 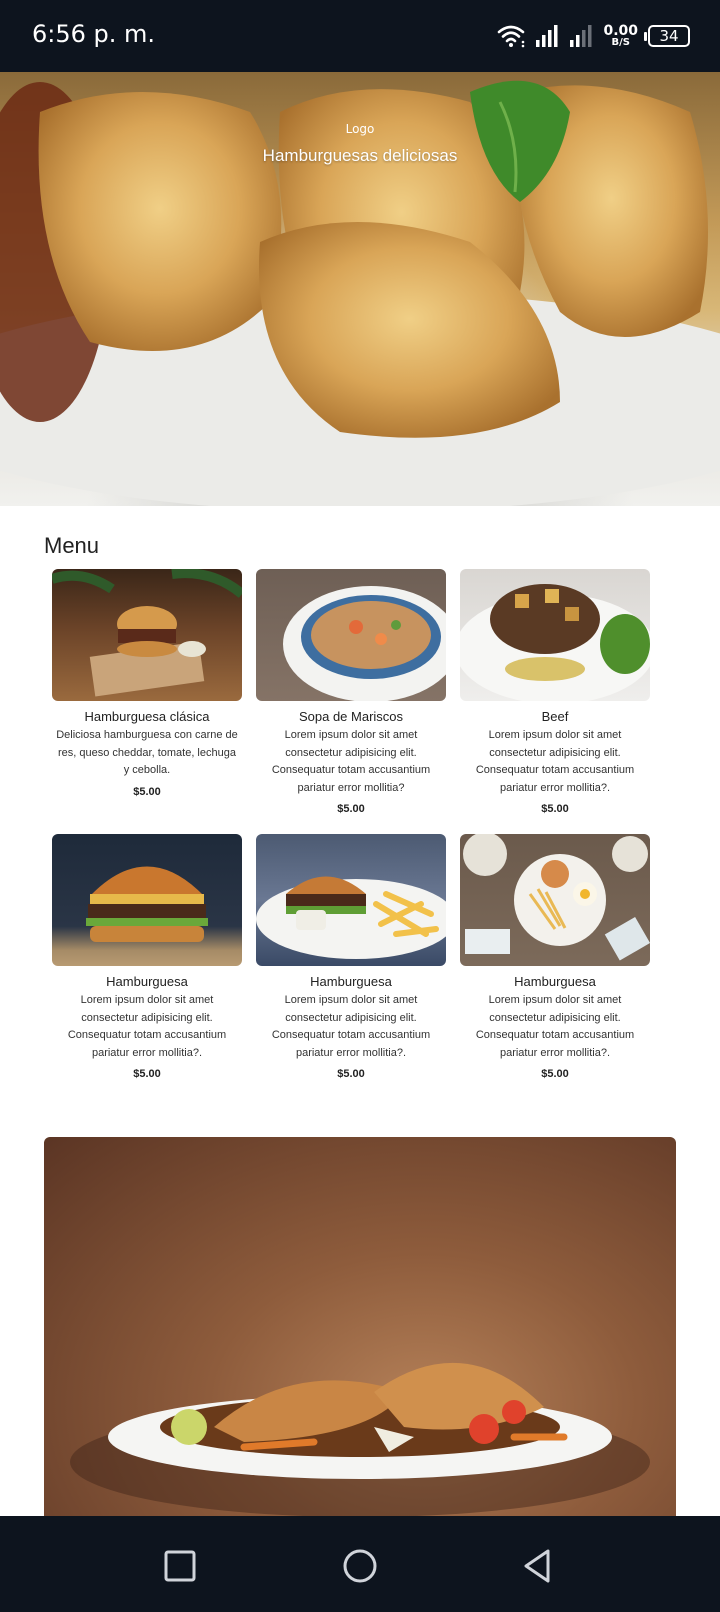 What do you see at coordinates (555, 716) in the screenshot?
I see `card-name: Beef` at bounding box center [555, 716].